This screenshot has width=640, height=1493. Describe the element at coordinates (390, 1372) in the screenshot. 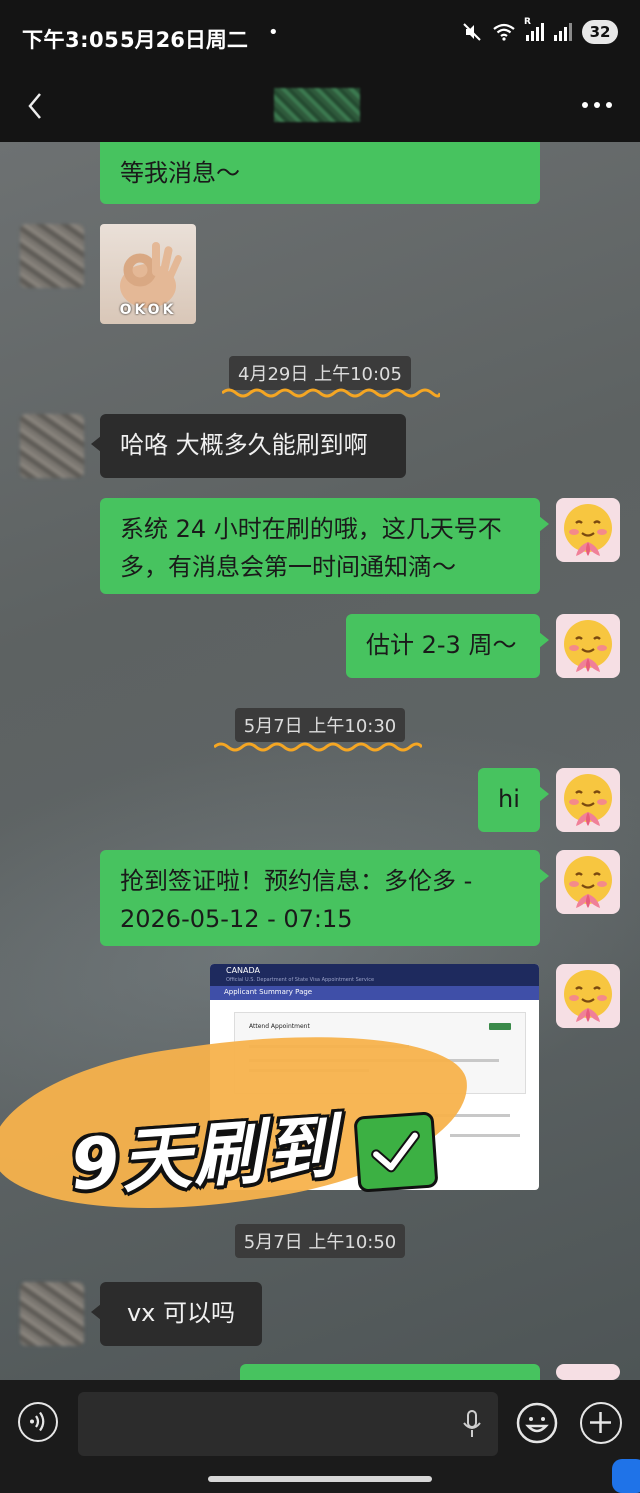

I see `message-bubble-partial` at that location.